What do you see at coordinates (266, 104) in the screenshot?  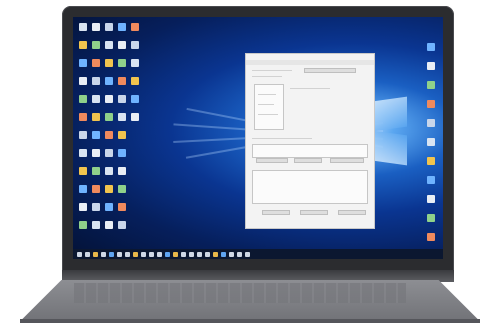 I see `window-text-line` at bounding box center [266, 104].